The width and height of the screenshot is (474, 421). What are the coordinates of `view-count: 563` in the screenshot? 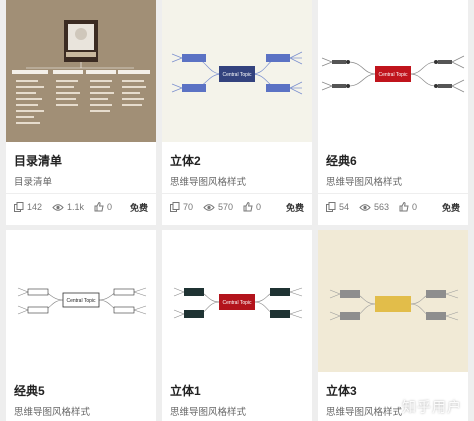 It's located at (382, 207).